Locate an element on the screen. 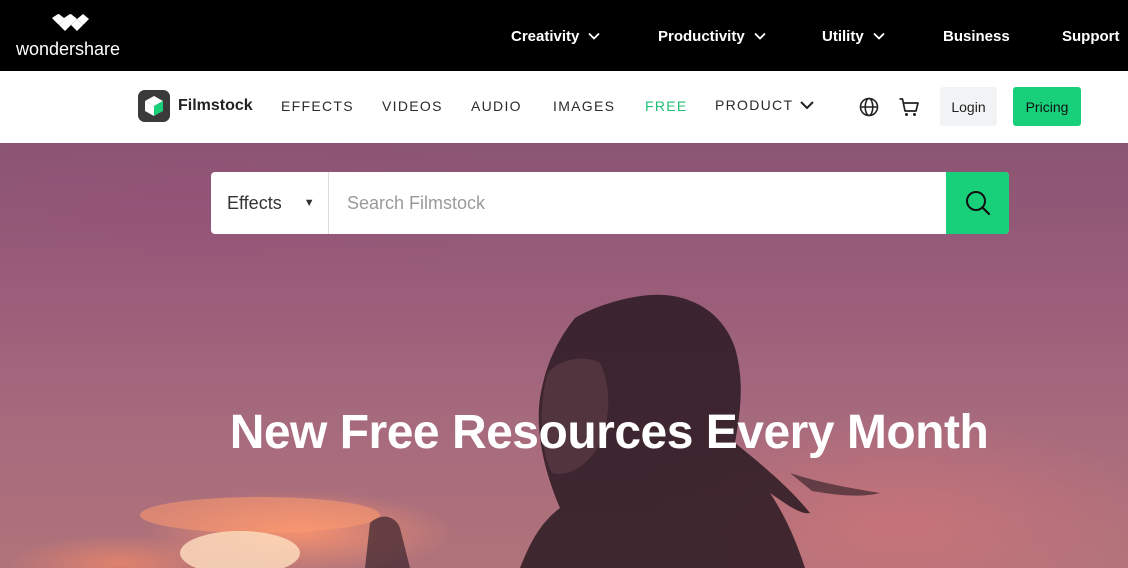 Image resolution: width=1128 pixels, height=568 pixels. nav-audio: AUDIO is located at coordinates (496, 106).